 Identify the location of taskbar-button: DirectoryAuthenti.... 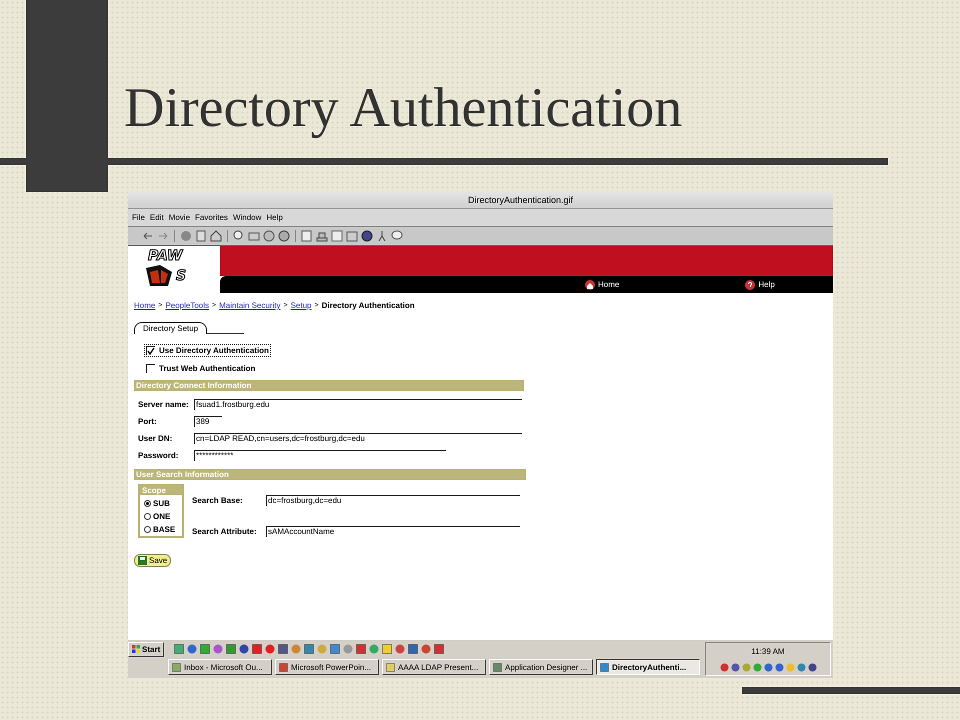
(648, 667).